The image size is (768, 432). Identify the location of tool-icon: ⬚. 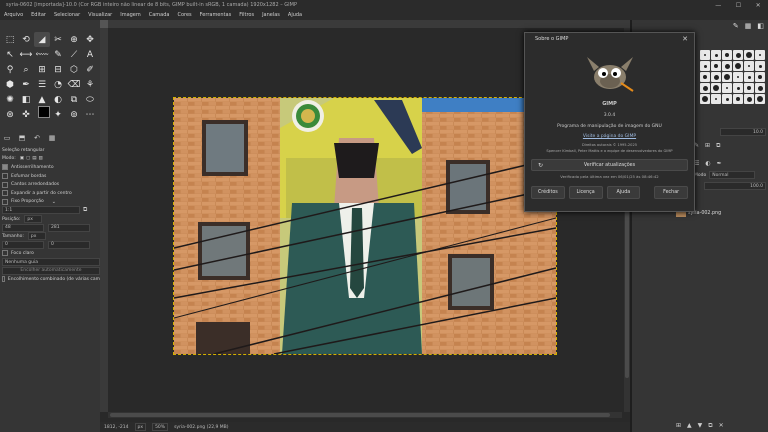
(10, 39).